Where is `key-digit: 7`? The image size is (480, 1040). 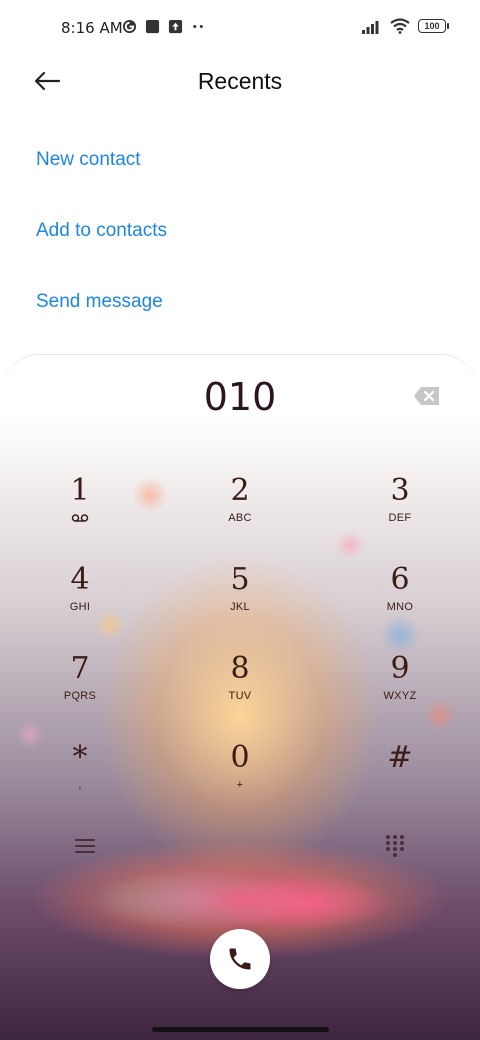 key-digit: 7 is located at coordinates (80, 668).